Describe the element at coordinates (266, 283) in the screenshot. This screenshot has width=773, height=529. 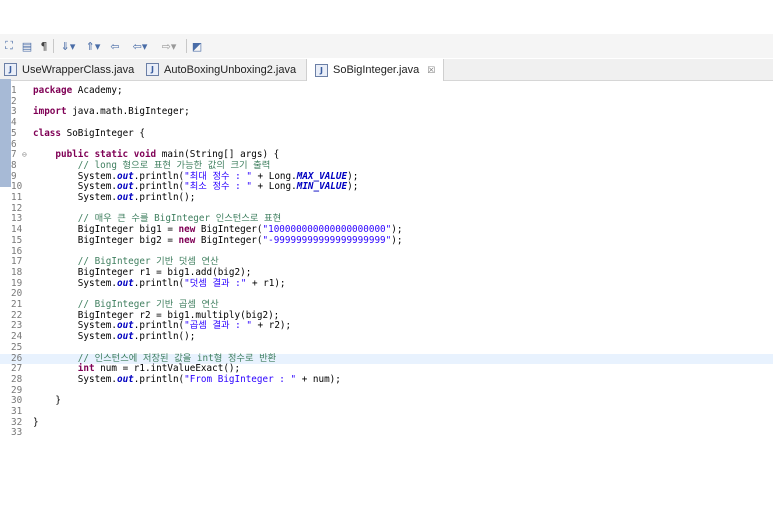
I see `code-token: + r1);` at that location.